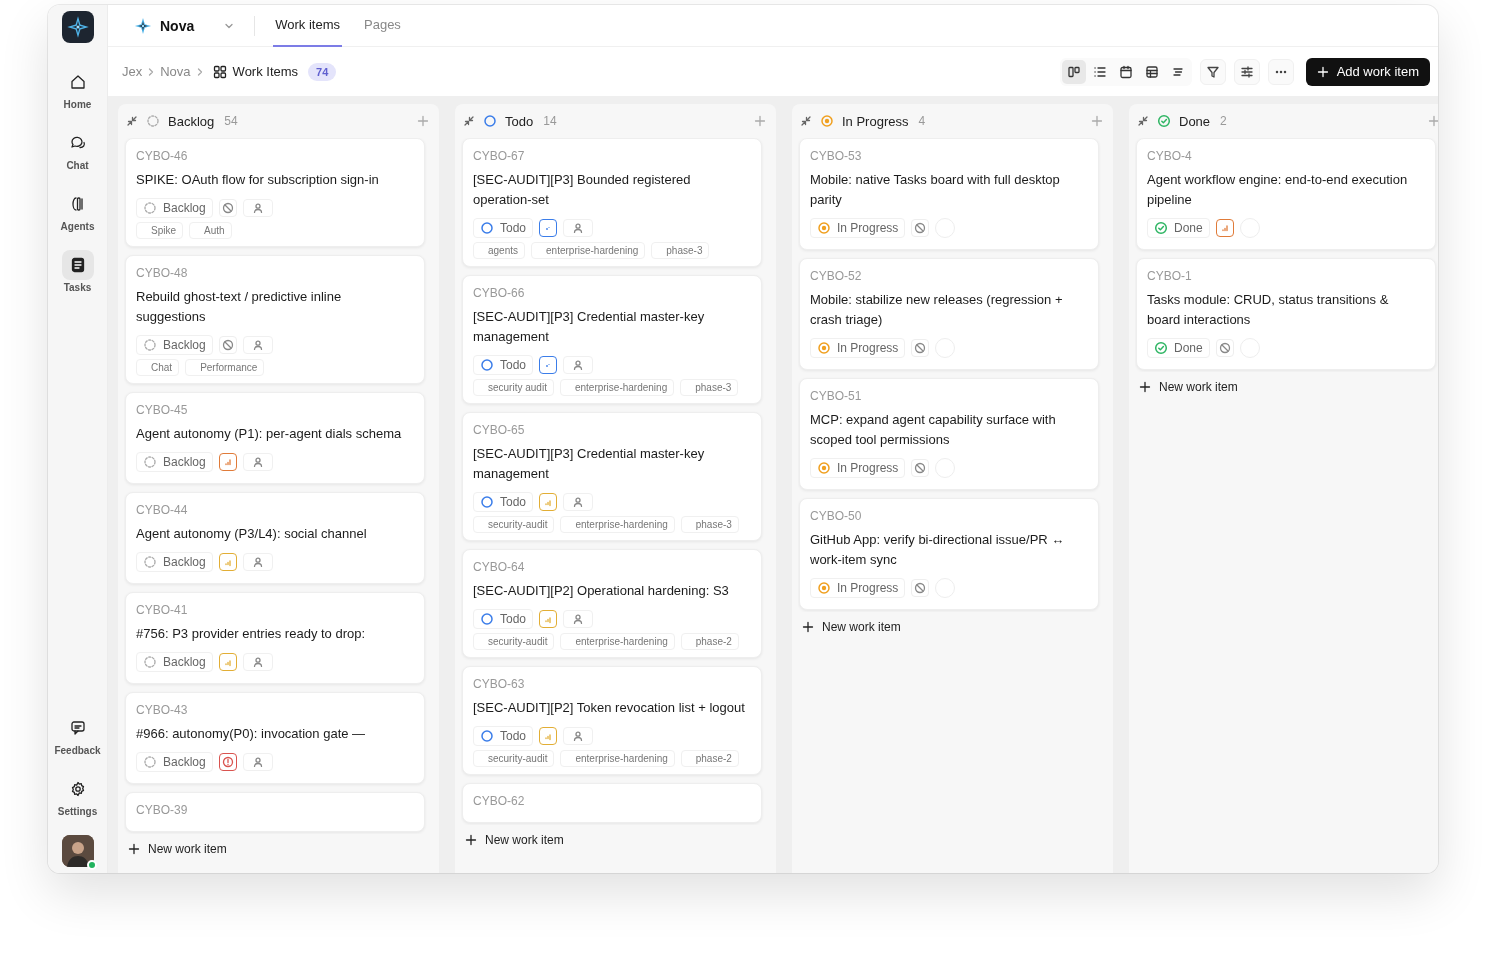 This screenshot has width=1488, height=971. Describe the element at coordinates (275, 638) in the screenshot. I see `work-item-card: CYBO-41 #756: P3 provider entries ready to drop: Backlog` at that location.